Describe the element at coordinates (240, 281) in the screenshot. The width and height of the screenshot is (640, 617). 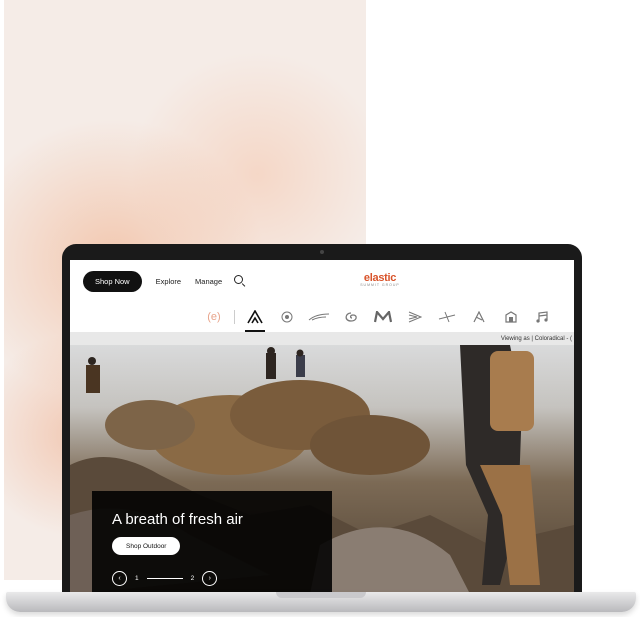
I see `search-icon` at that location.